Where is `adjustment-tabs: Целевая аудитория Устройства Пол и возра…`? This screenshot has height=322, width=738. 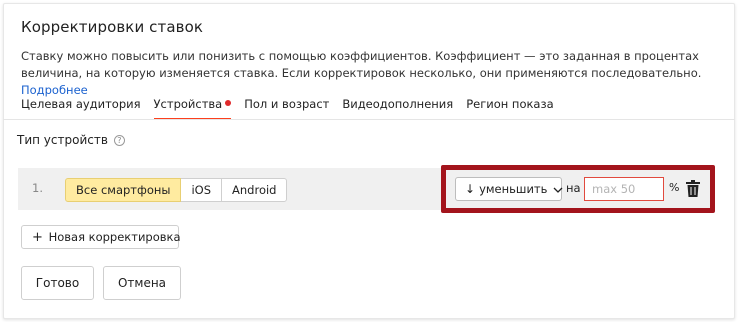 adjustment-tabs: Целевая аудитория Устройства Пол и возра… is located at coordinates (294, 107).